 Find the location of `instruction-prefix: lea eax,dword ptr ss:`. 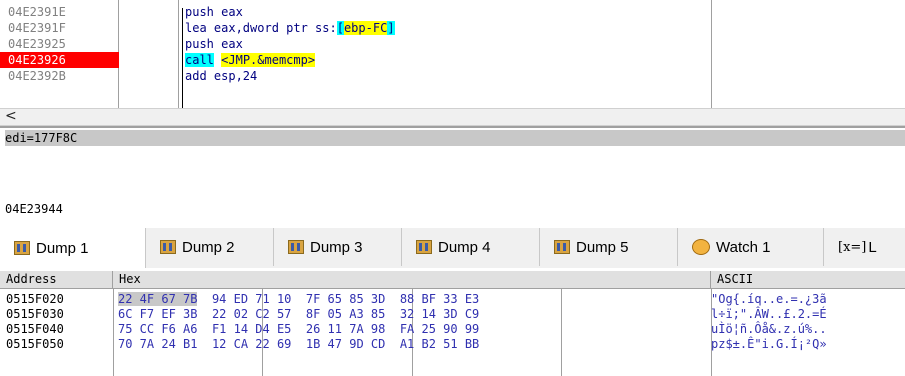

instruction-prefix: lea eax,dword ptr ss: is located at coordinates (261, 28).